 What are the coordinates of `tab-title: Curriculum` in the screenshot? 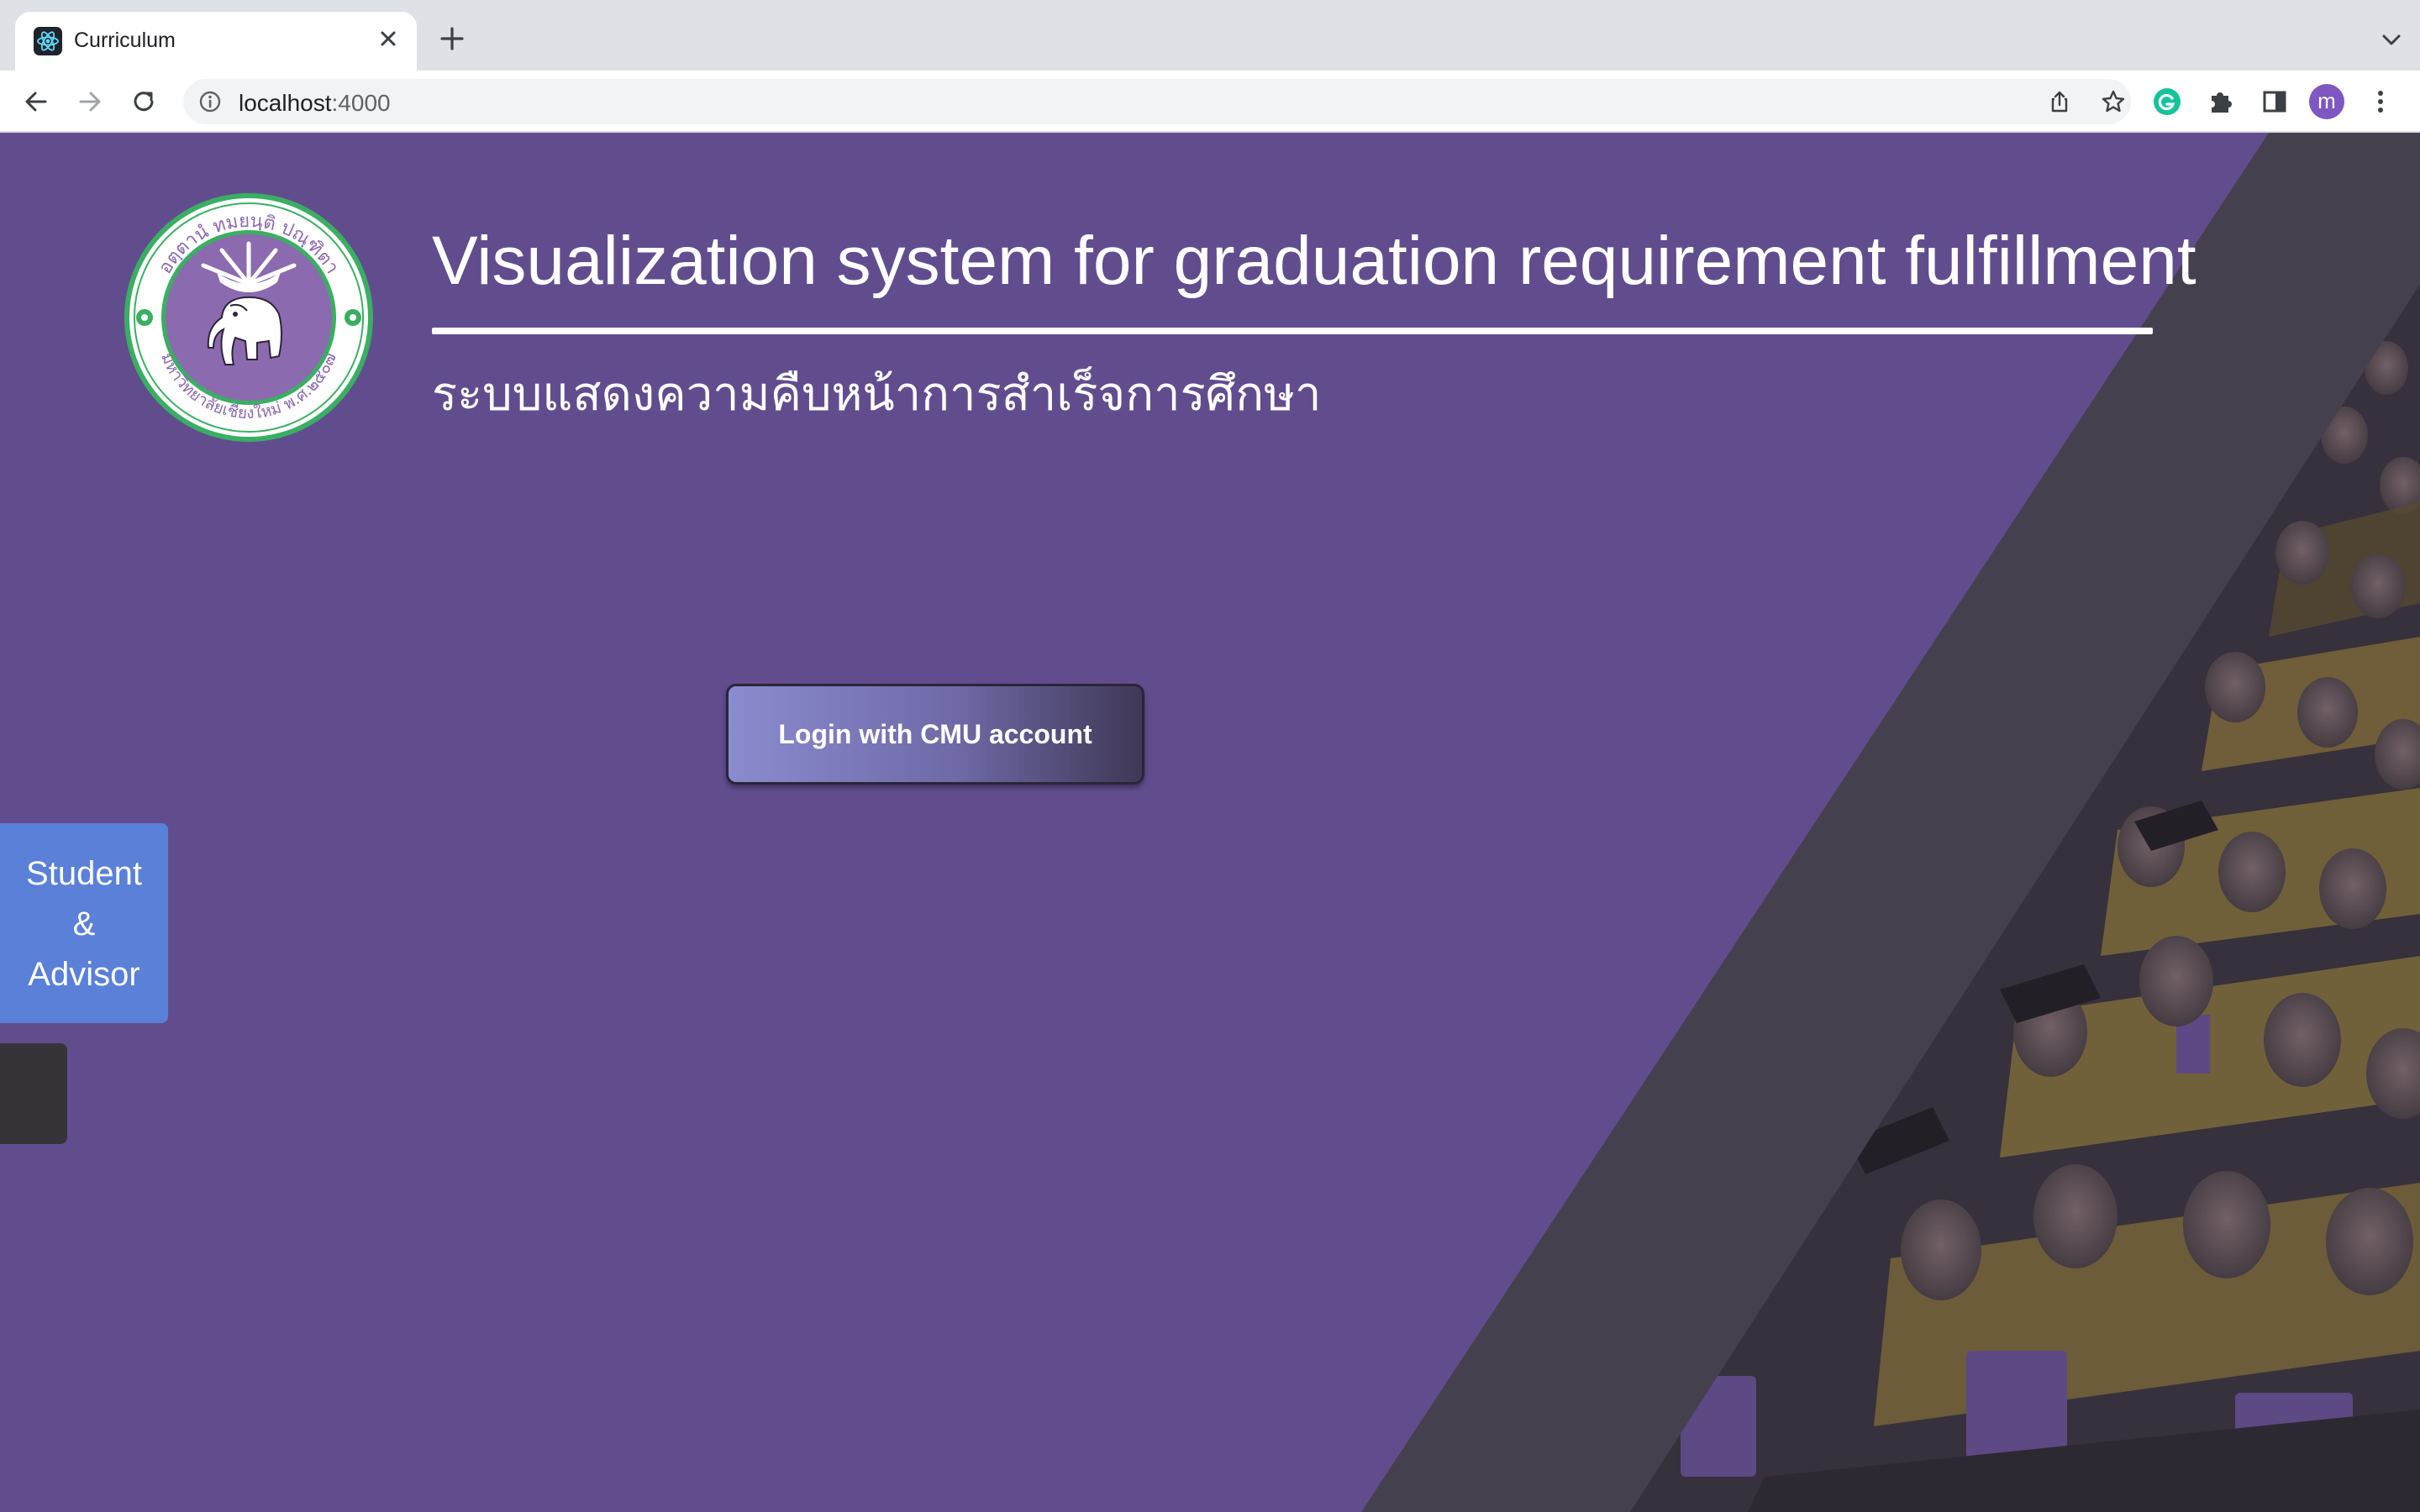 It's located at (125, 40).